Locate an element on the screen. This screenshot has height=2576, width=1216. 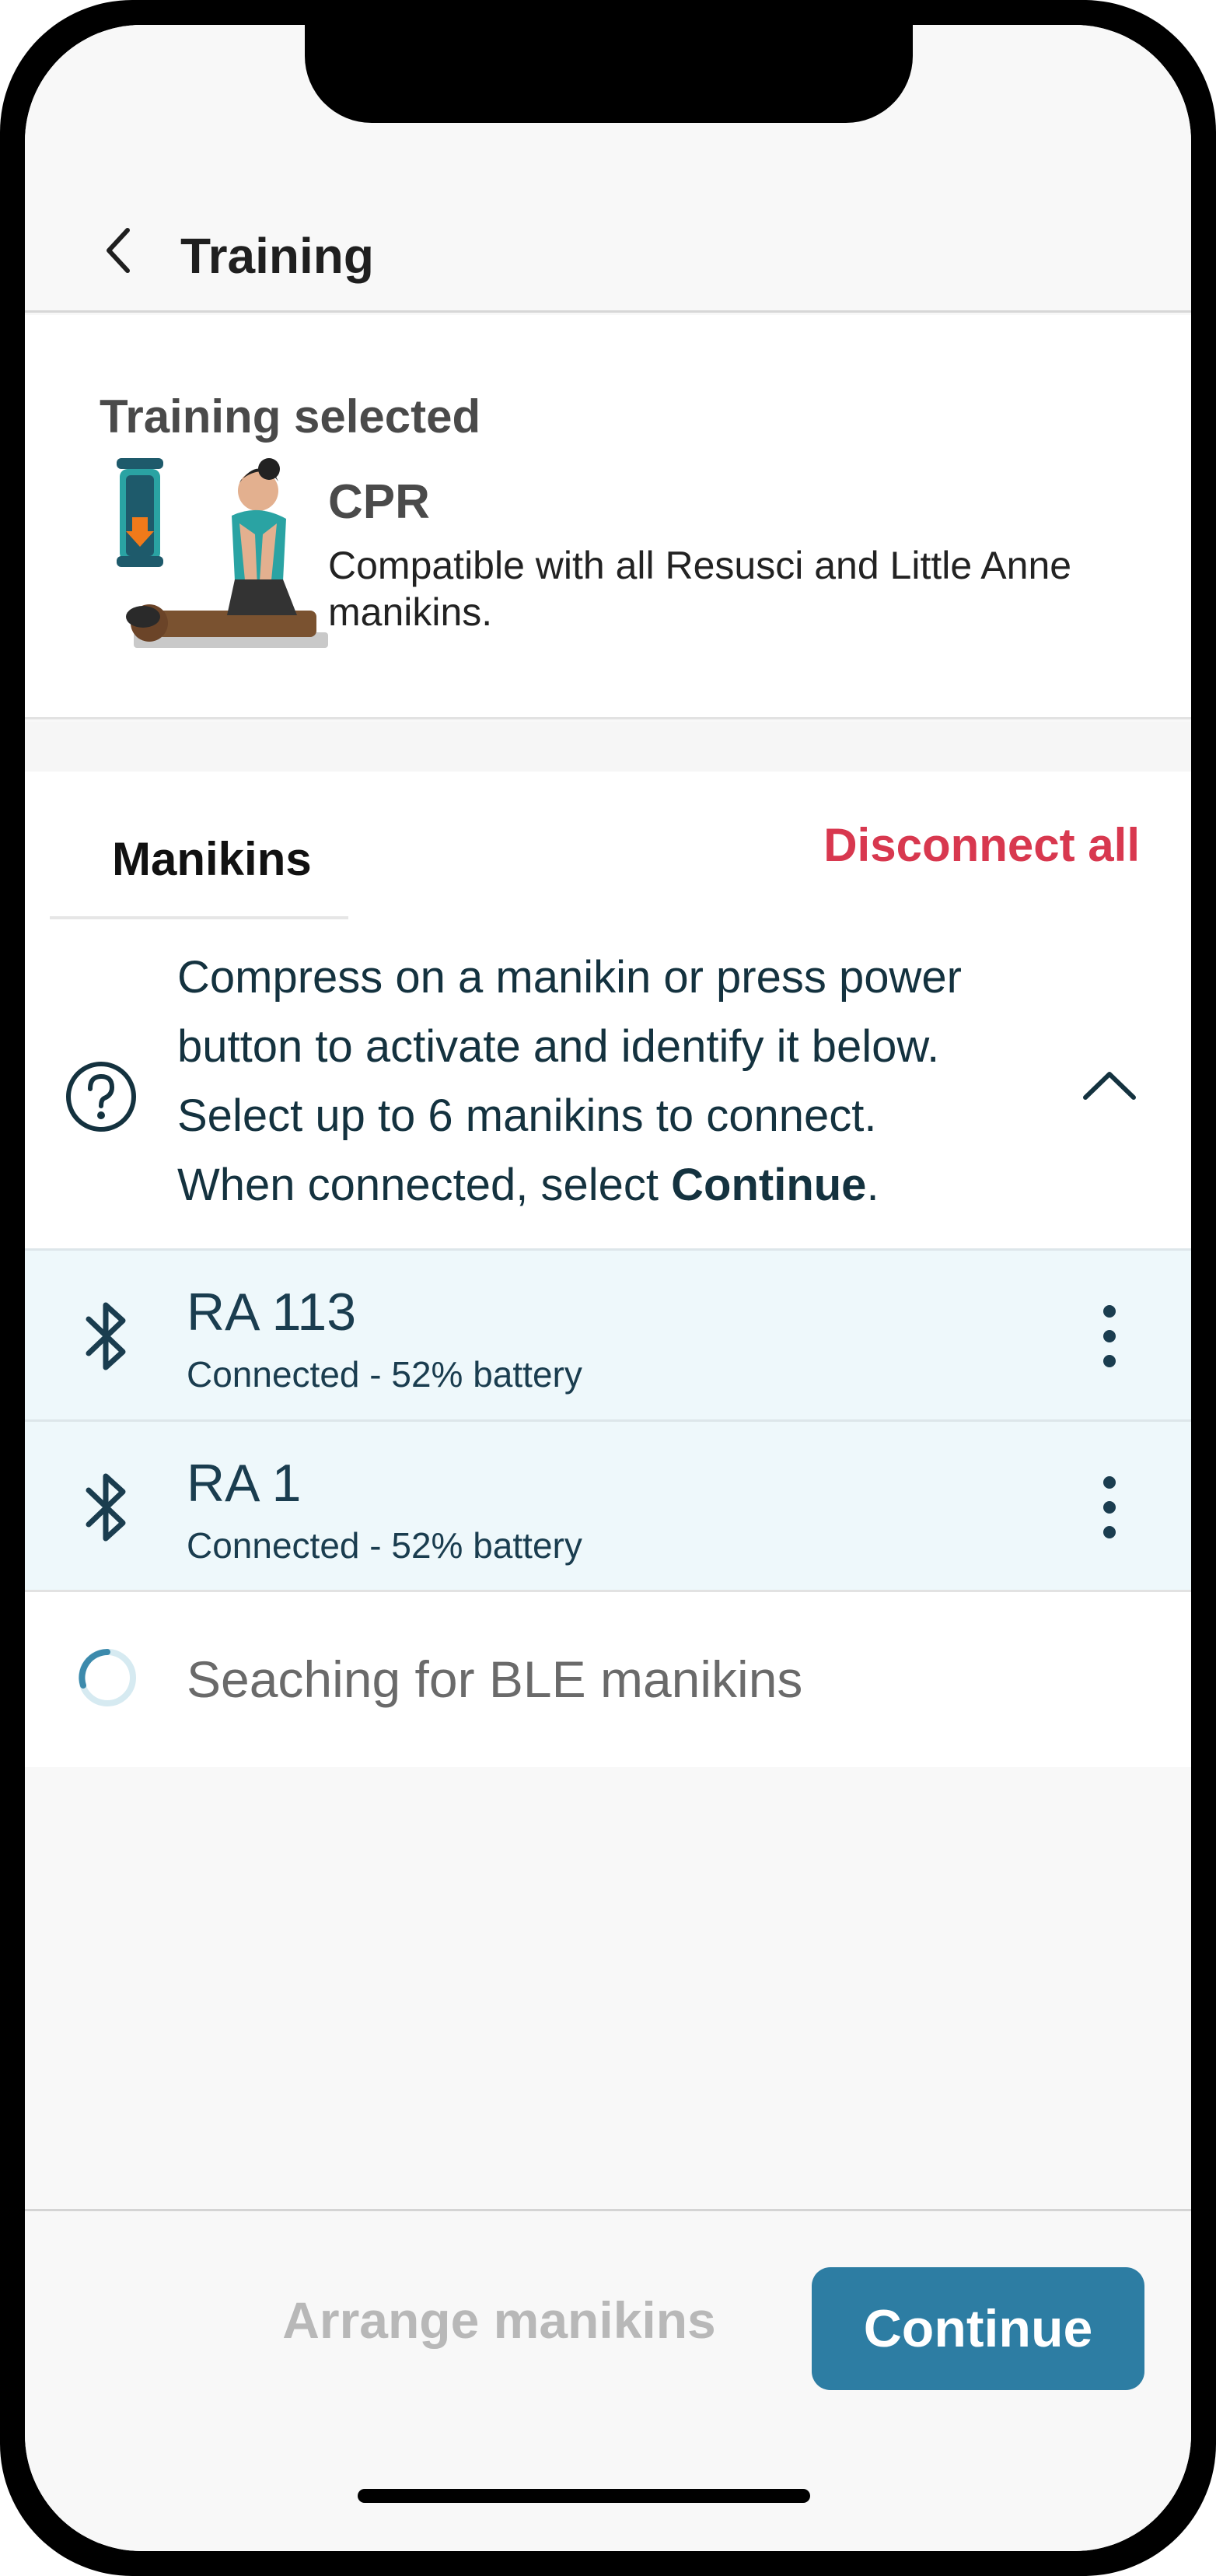
chevron-up-icon is located at coordinates (1109, 1086).